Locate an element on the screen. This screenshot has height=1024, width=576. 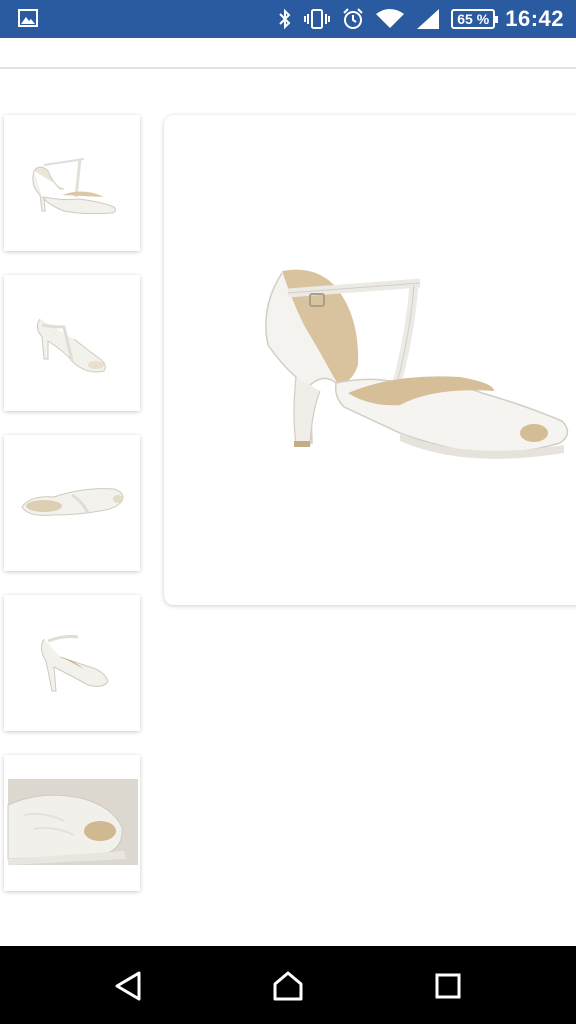
thumbnail-toe-detail-view is located at coordinates (72, 823).